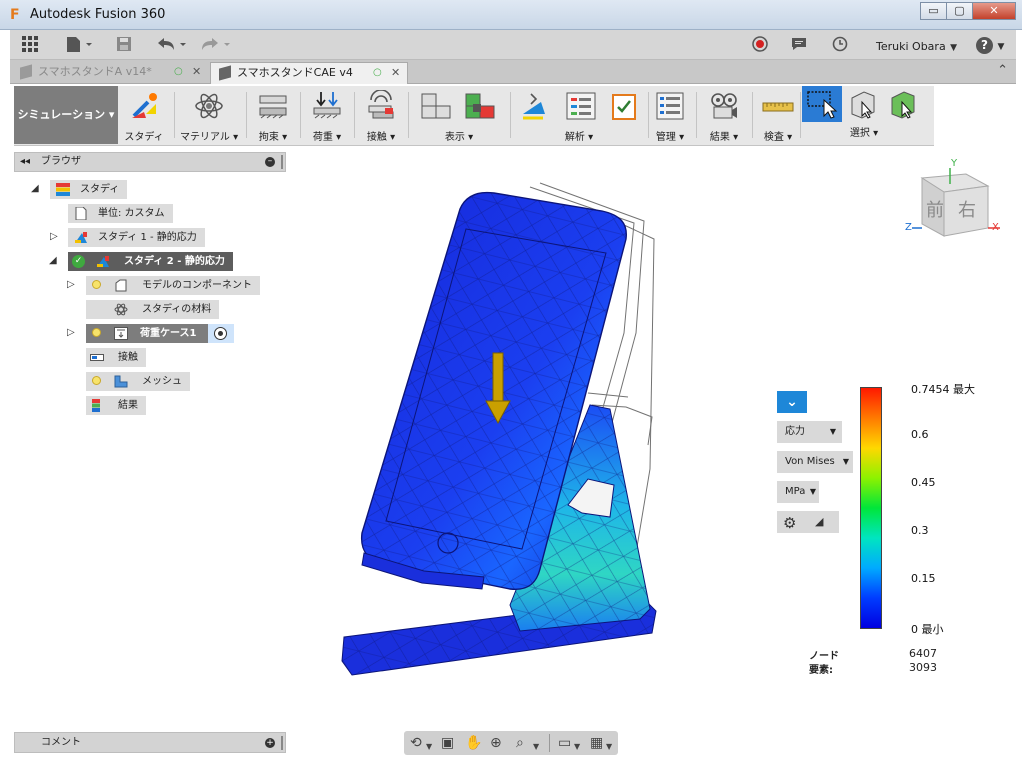 Image resolution: width=1022 pixels, height=767 pixels. I want to click on ribbon-contact: 接触 ▾, so click(381, 116).